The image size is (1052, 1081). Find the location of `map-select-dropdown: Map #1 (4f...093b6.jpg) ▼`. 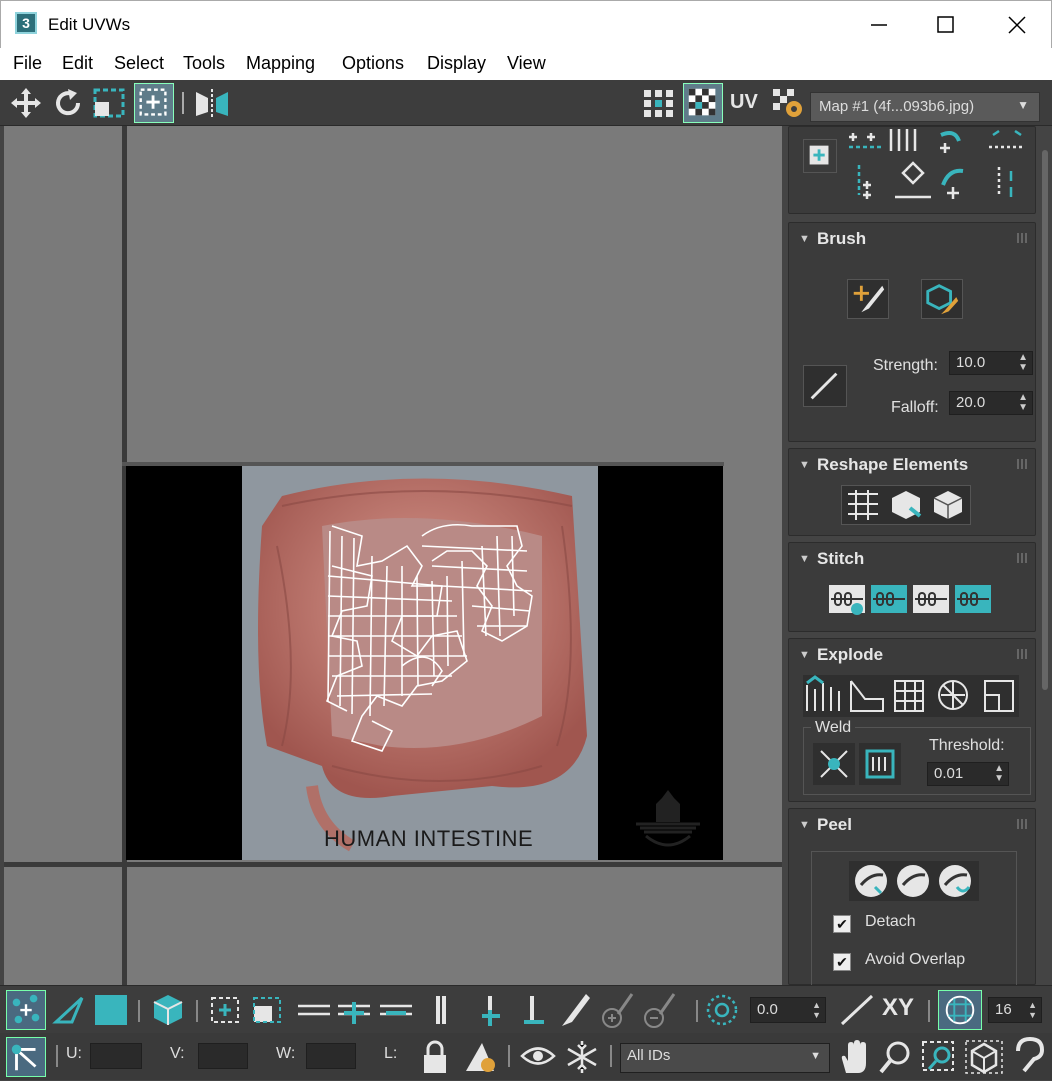

map-select-dropdown: Map #1 (4f...093b6.jpg) ▼ is located at coordinates (925, 107).